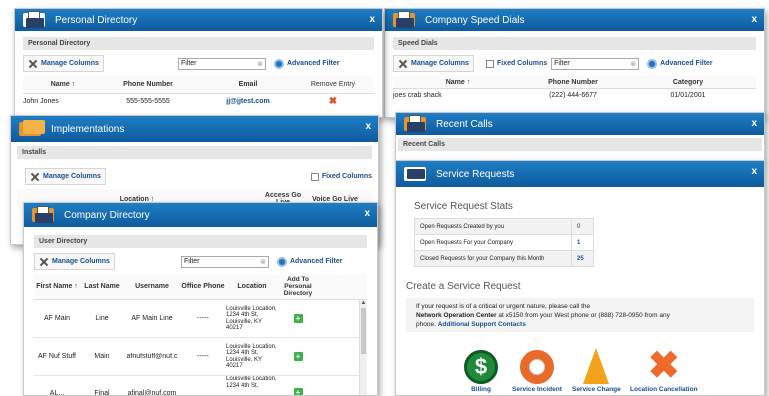 This screenshot has width=769, height=396. Describe the element at coordinates (580, 144) in the screenshot. I see `section-header: Recent Calls` at that location.